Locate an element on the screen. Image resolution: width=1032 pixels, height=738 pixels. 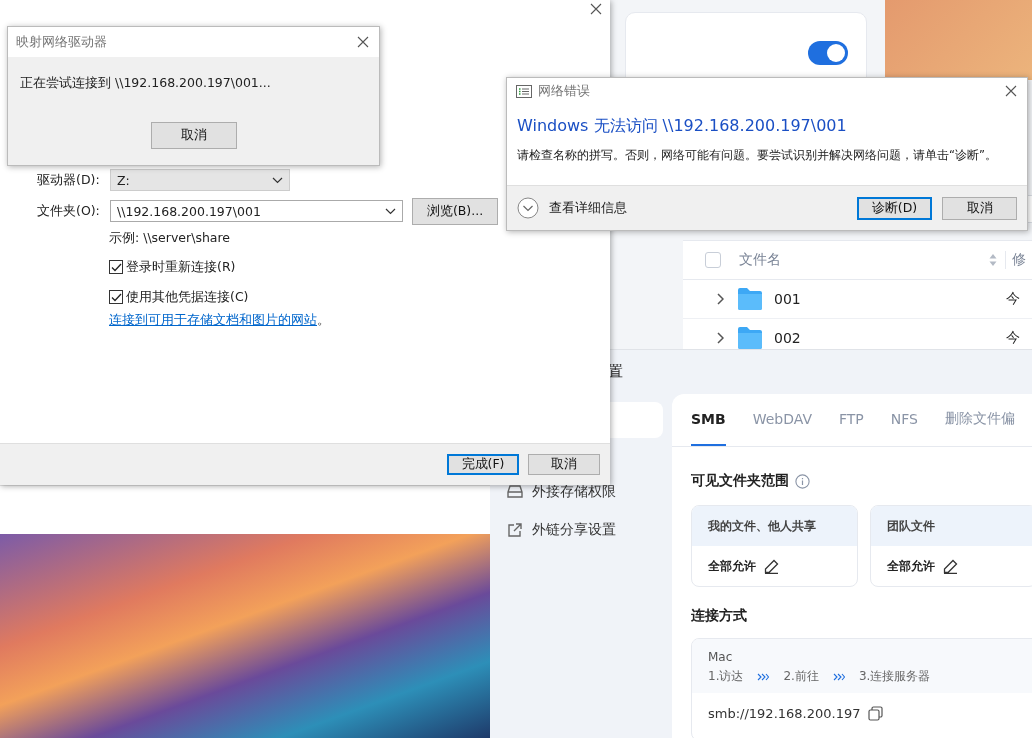
website-link: 连接到可用于存储文档和图片的网站 is located at coordinates (213, 319).